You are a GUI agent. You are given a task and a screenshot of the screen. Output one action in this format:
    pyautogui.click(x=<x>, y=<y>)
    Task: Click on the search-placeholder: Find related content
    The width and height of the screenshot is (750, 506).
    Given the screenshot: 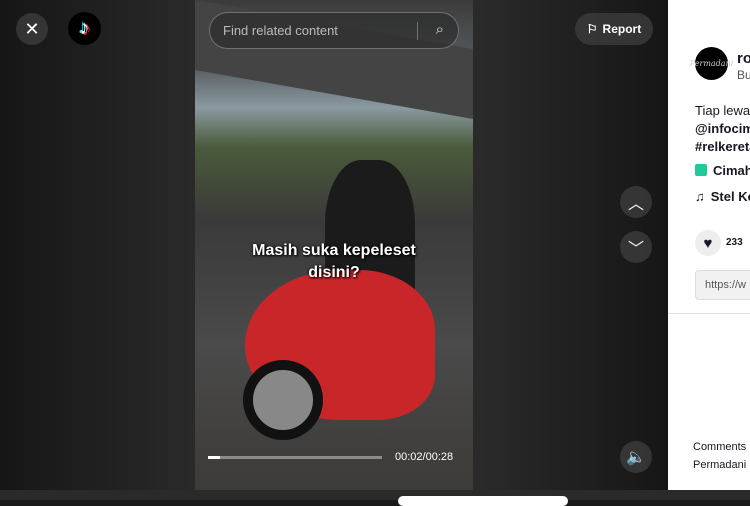 What is the action you would take?
    pyautogui.click(x=280, y=30)
    